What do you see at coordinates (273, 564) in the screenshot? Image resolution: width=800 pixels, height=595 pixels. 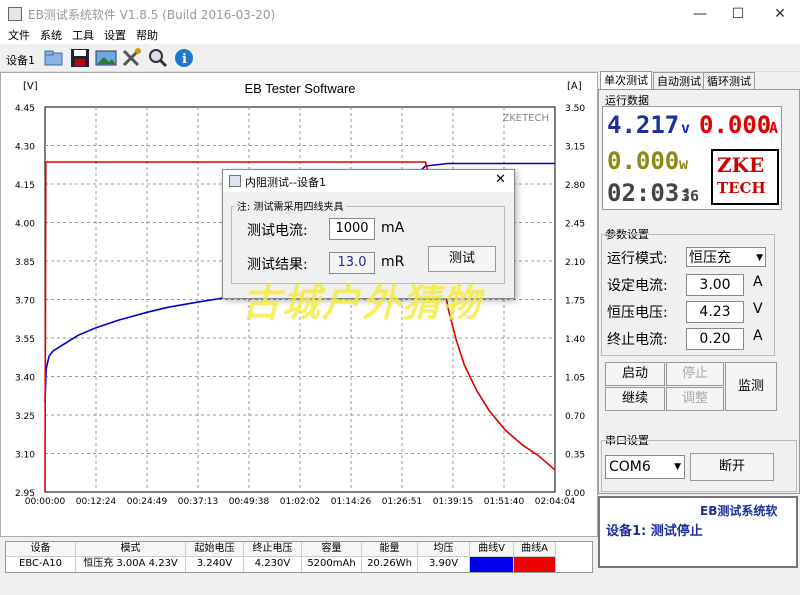 I see `table-cell: 4.230V` at bounding box center [273, 564].